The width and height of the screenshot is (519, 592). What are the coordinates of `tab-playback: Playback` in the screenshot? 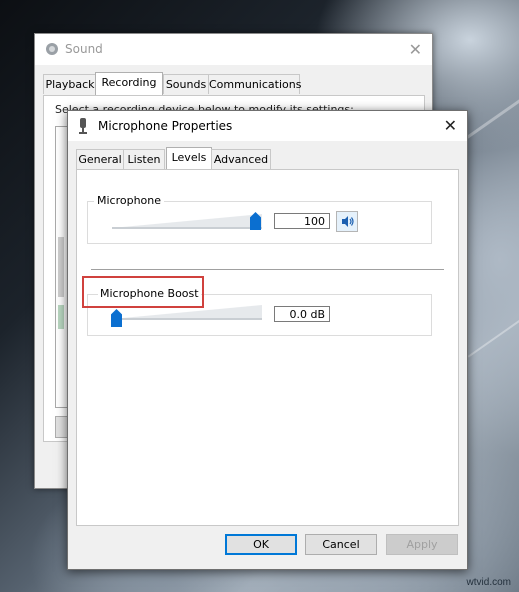 It's located at (70, 84).